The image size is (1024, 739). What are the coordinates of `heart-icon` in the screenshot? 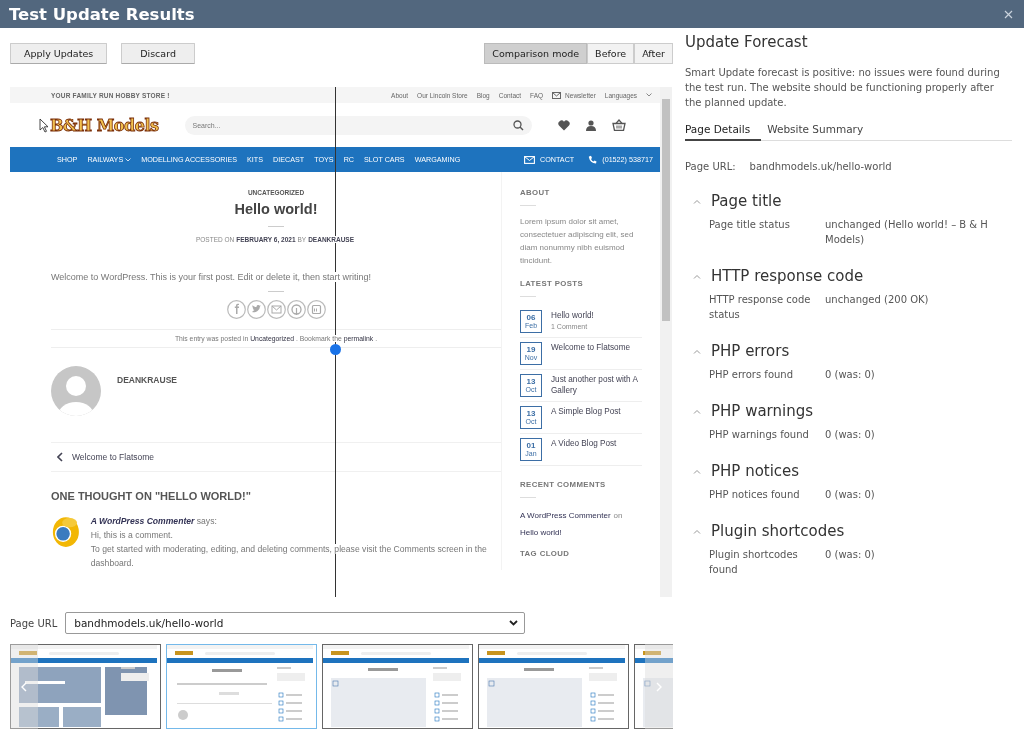 It's located at (563, 125).